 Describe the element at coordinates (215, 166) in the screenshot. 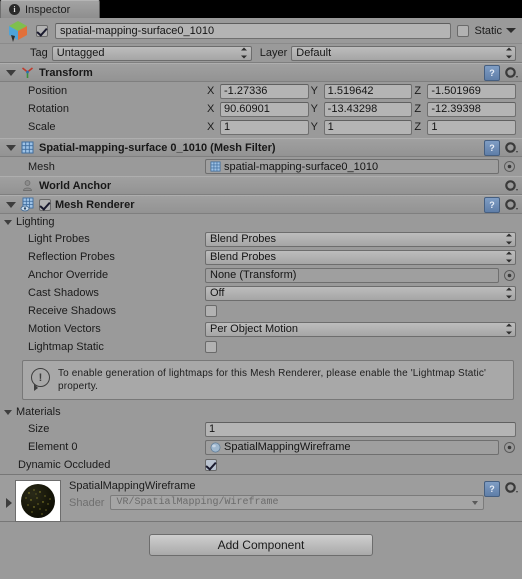

I see `mesh-grid-icon` at that location.